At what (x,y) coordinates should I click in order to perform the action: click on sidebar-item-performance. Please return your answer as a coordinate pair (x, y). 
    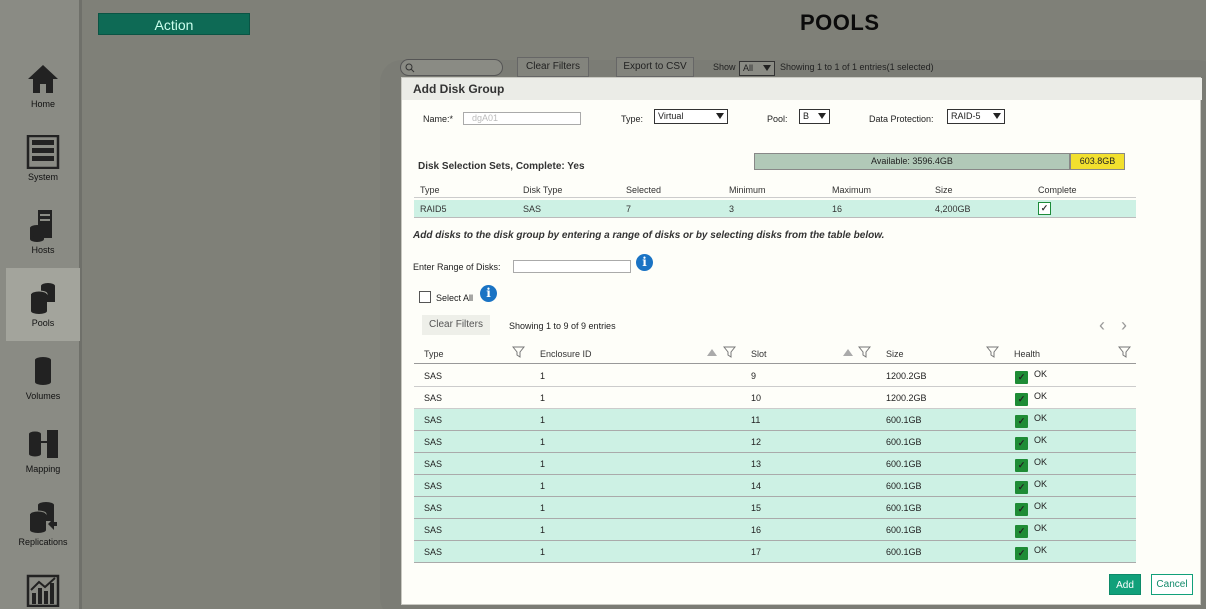
    Looking at the image, I should click on (43, 591).